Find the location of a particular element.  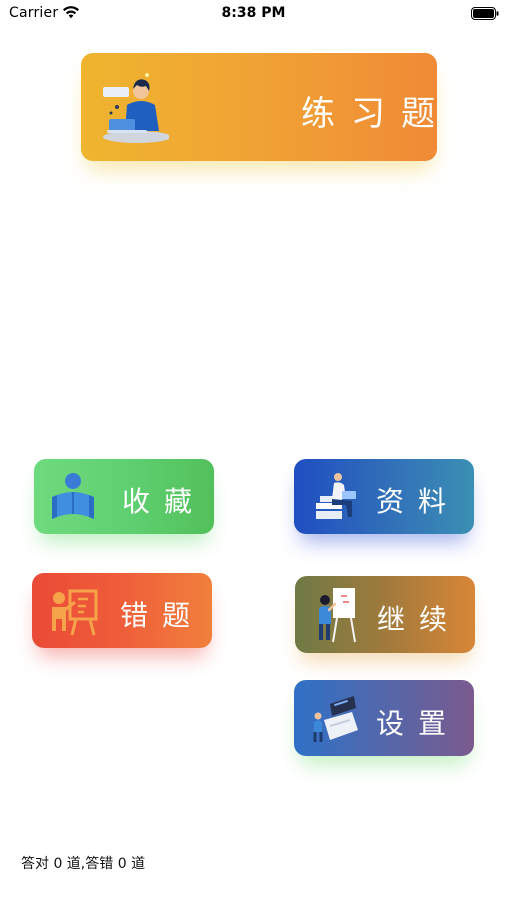

continue-button: 继续 is located at coordinates (385, 614).